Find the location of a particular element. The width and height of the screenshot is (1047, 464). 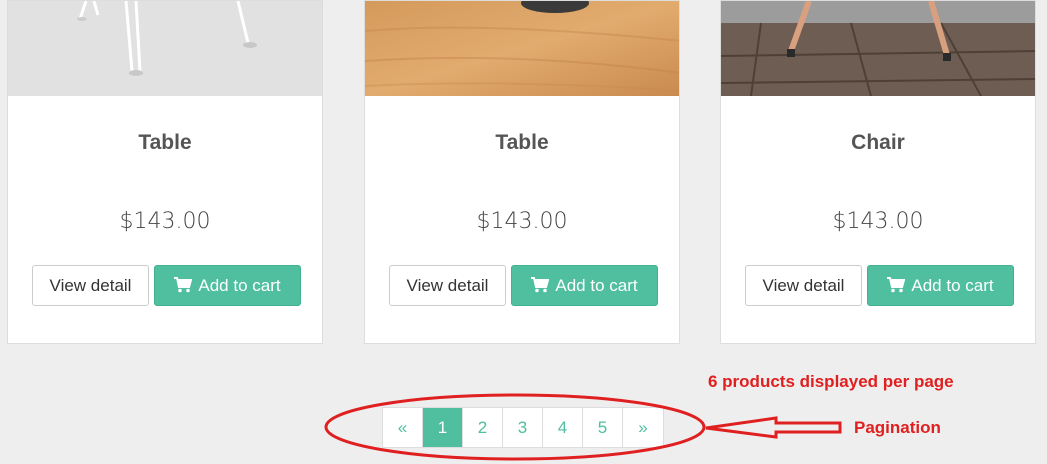

page-link-3: 3 is located at coordinates (523, 427).